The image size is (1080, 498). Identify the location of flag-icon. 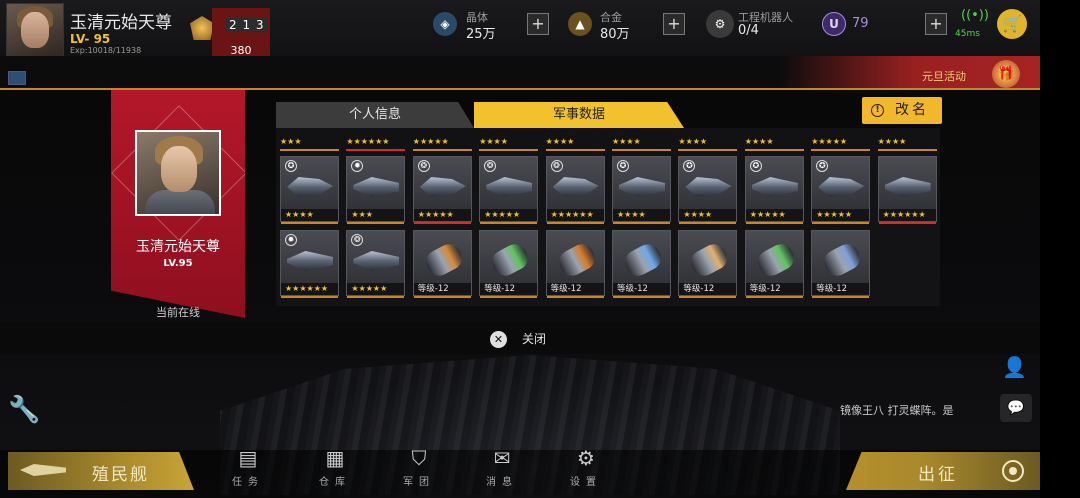
(17, 78).